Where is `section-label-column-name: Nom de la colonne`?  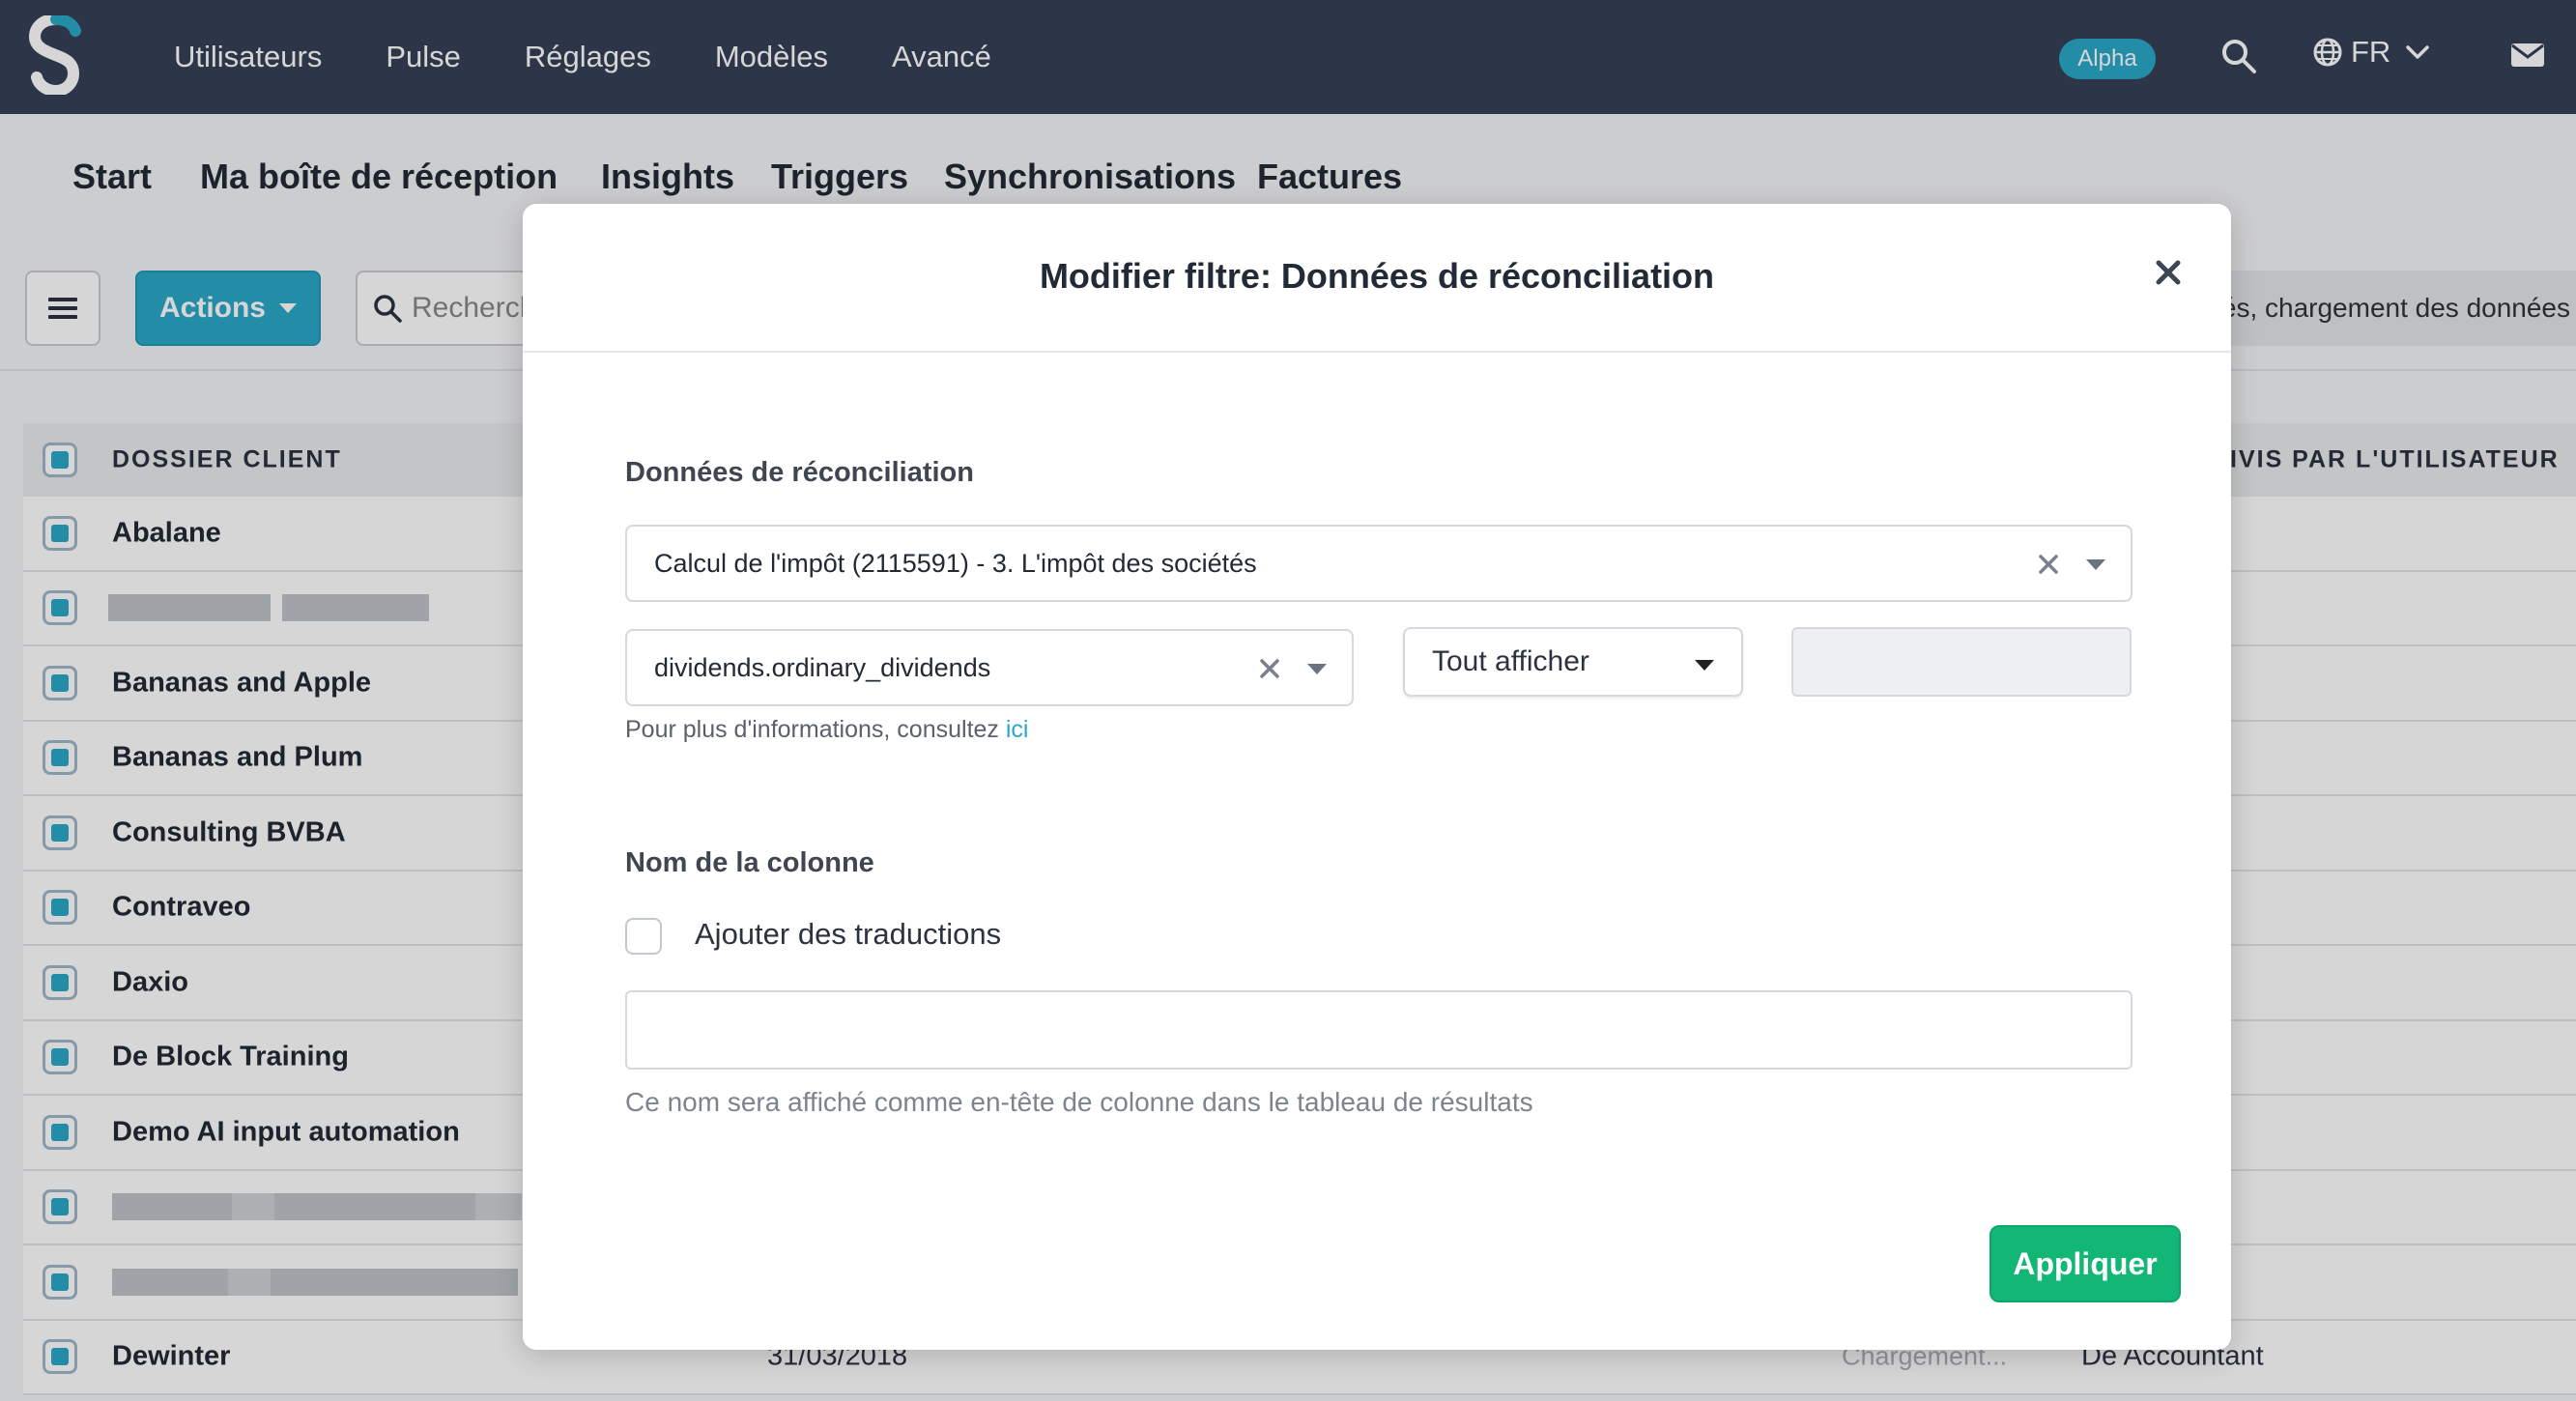
section-label-column-name: Nom de la colonne is located at coordinates (750, 862).